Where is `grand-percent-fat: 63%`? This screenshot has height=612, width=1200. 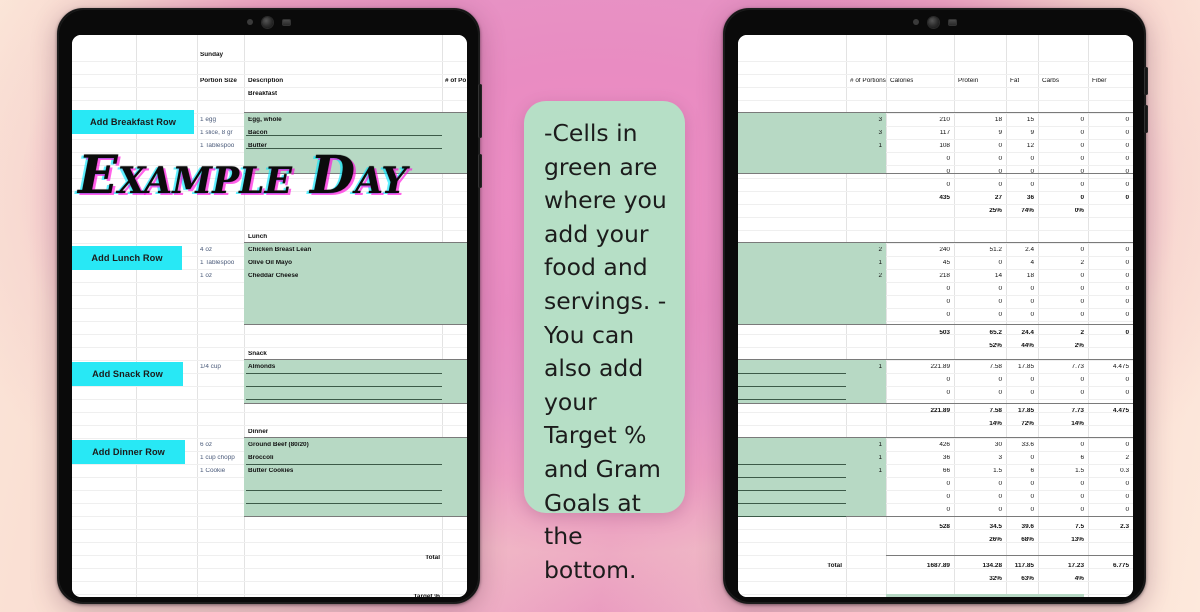
grand-percent-fat: 63% is located at coordinates (1027, 579).